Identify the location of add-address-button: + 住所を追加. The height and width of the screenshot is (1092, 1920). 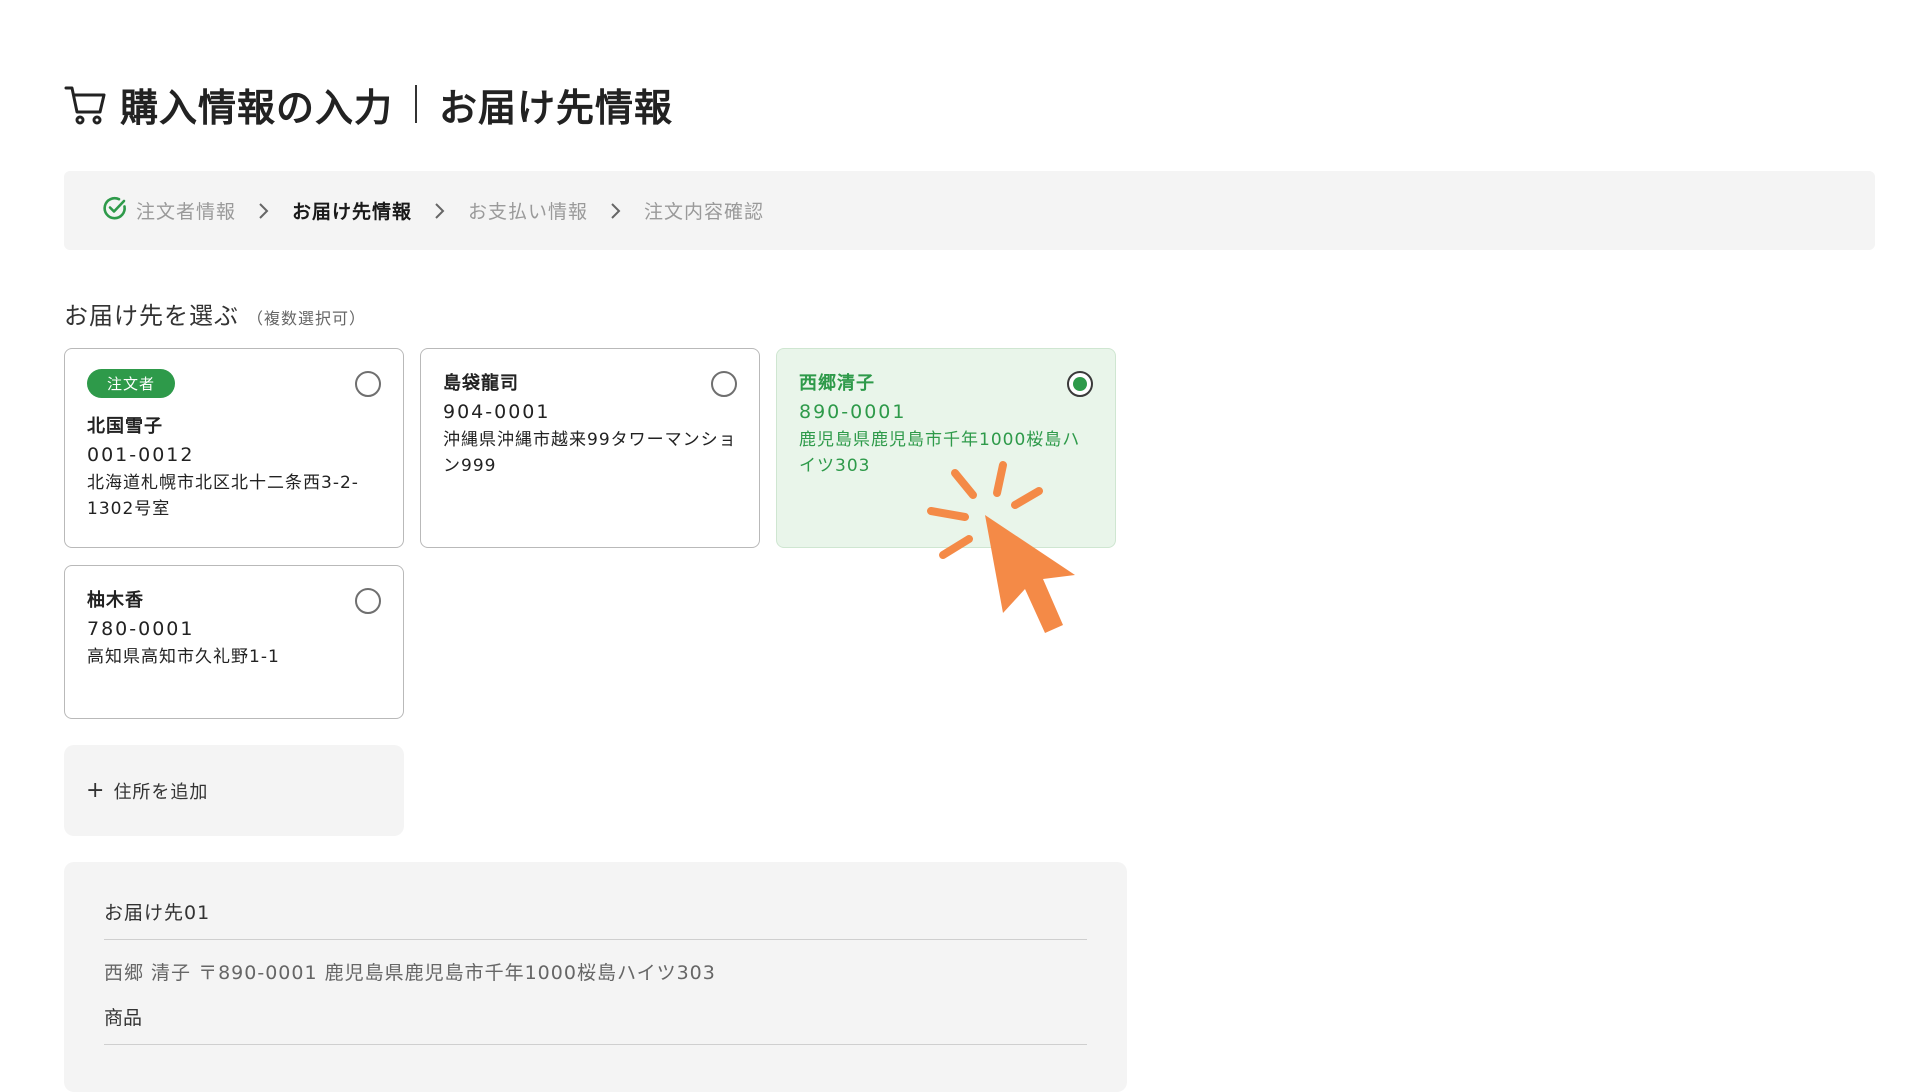
(234, 790).